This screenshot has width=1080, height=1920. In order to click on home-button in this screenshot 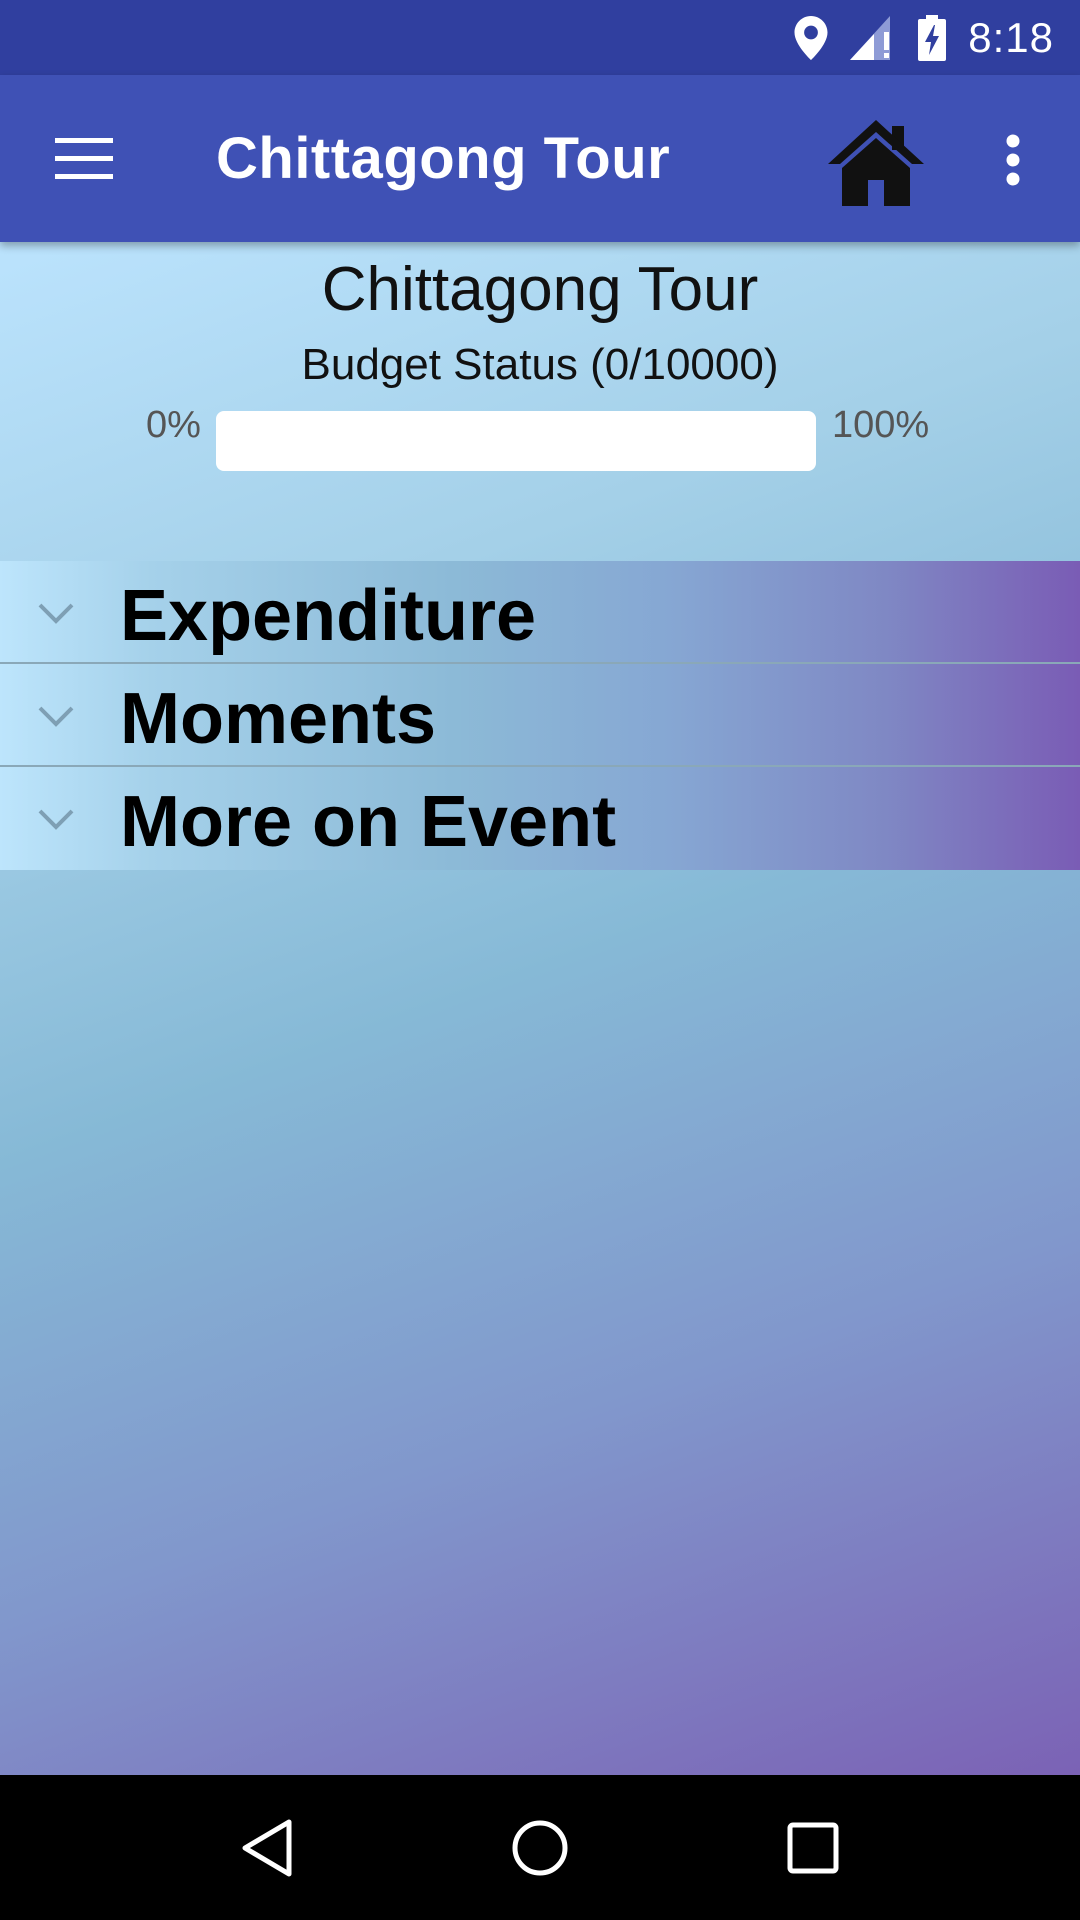, I will do `click(876, 163)`.